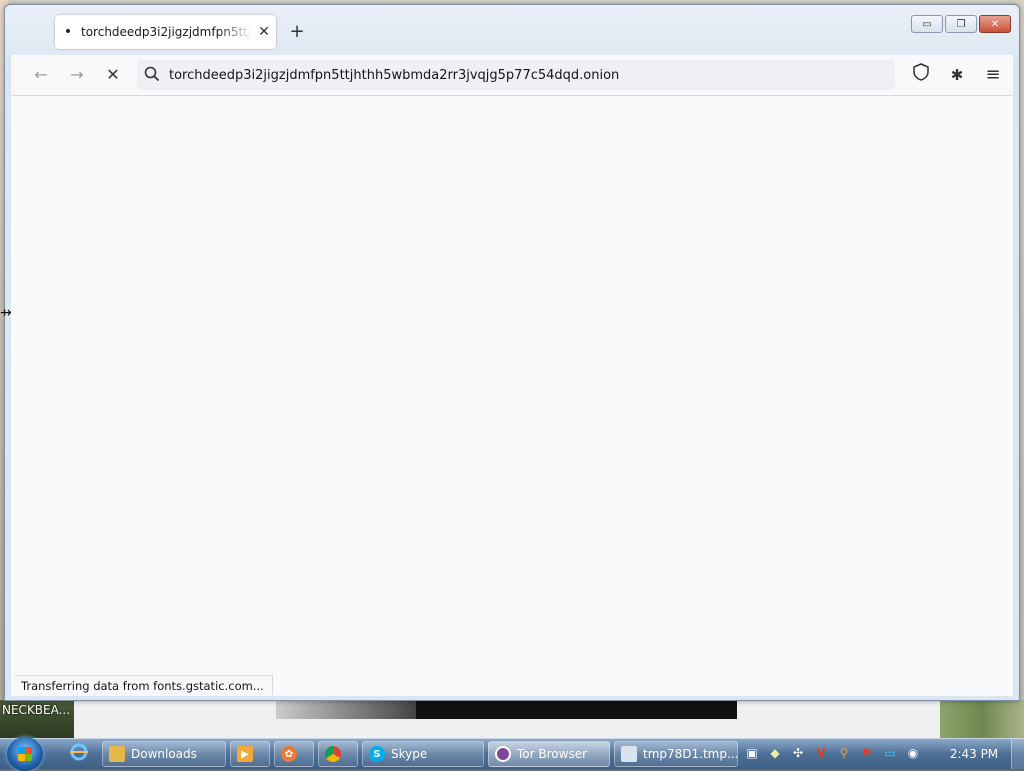 This screenshot has height=771, width=1024. Describe the element at coordinates (245, 754) in the screenshot. I see `media-player-icon: ▶` at that location.